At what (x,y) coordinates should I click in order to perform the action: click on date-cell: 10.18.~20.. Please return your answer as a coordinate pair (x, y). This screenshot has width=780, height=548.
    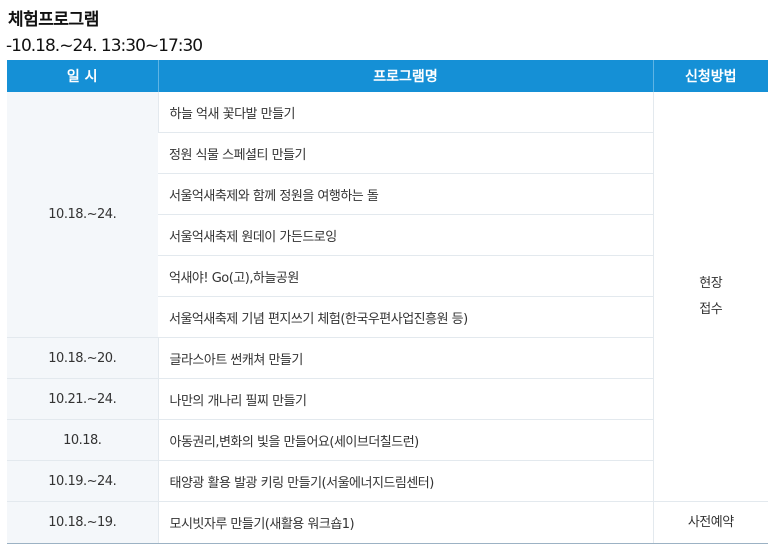
    Looking at the image, I should click on (82, 358).